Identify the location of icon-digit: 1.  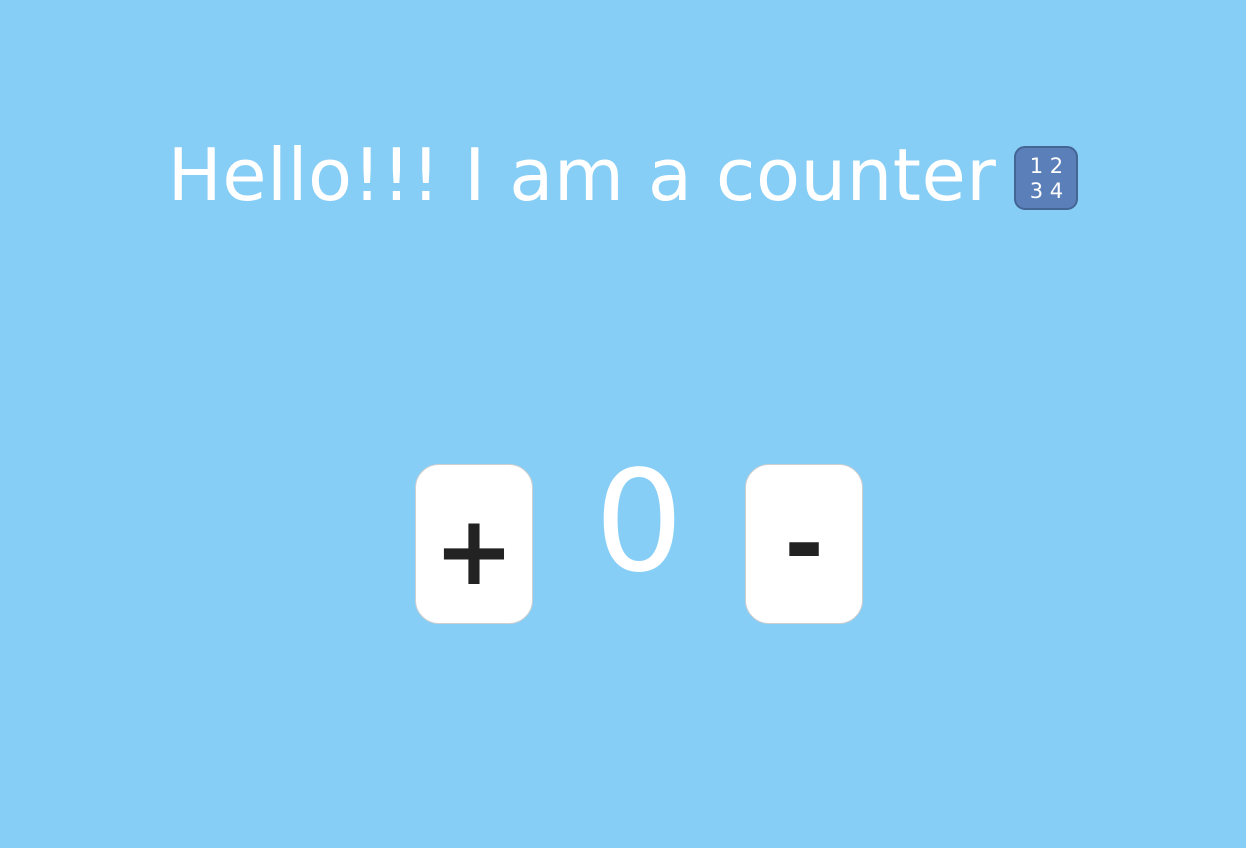
(1036, 166).